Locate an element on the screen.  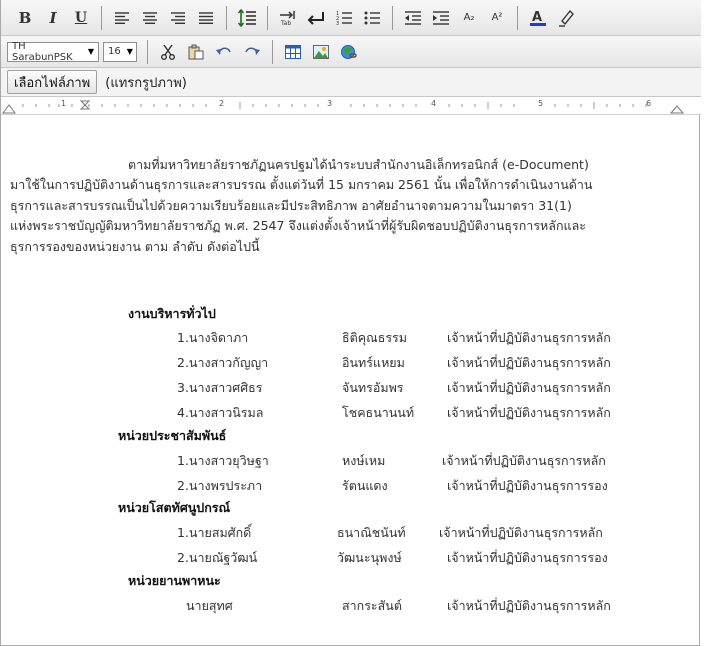
person-surname: อินทร์แหยม is located at coordinates (373, 362).